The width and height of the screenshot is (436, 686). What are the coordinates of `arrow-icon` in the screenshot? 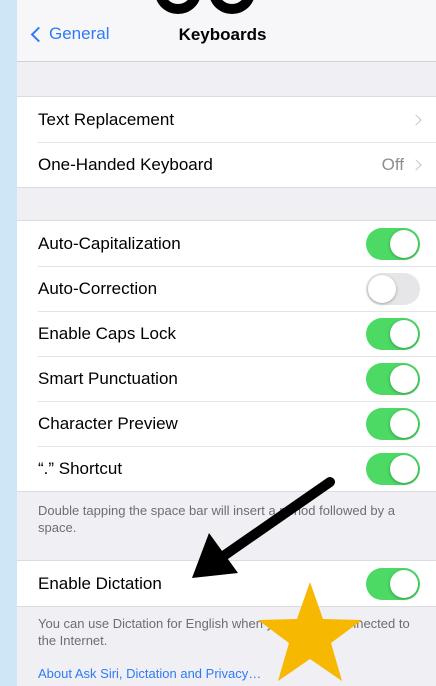 It's located at (263, 527).